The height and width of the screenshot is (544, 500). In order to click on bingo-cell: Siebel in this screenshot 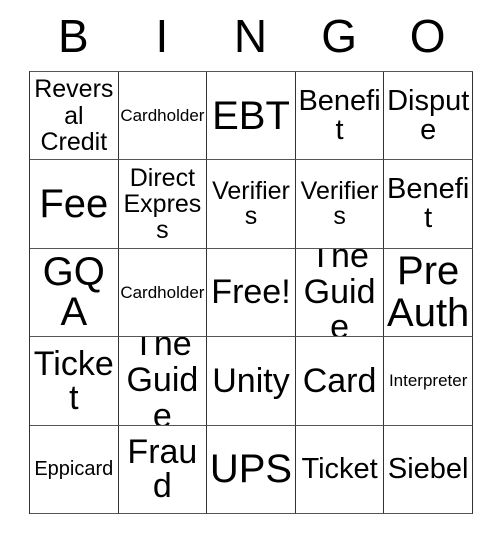, I will do `click(428, 469)`.